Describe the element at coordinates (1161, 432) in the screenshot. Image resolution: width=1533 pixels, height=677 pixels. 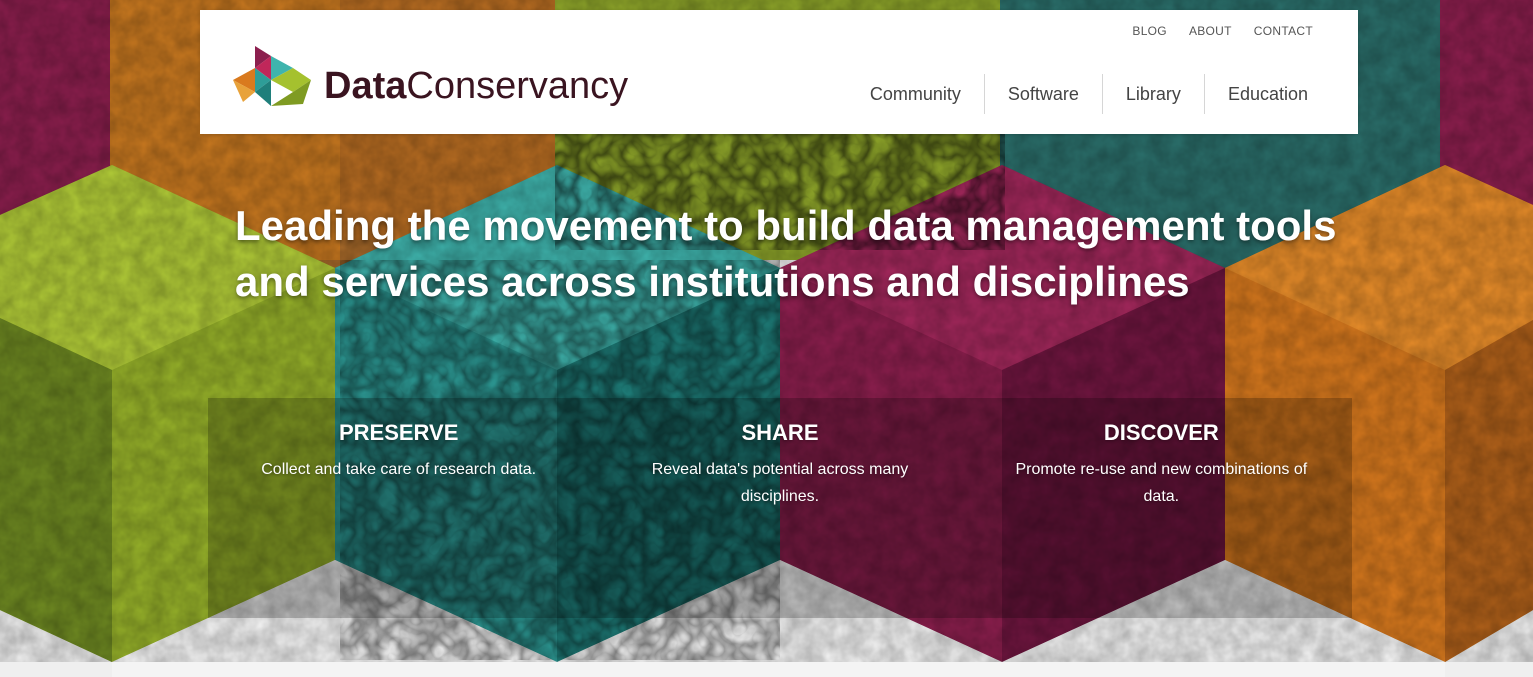
I see `pillar-title: DISCOVER` at that location.